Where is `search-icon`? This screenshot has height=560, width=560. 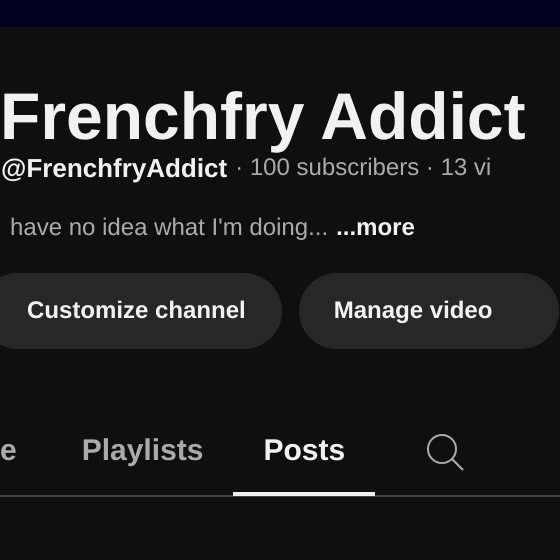
search-icon is located at coordinates (445, 452).